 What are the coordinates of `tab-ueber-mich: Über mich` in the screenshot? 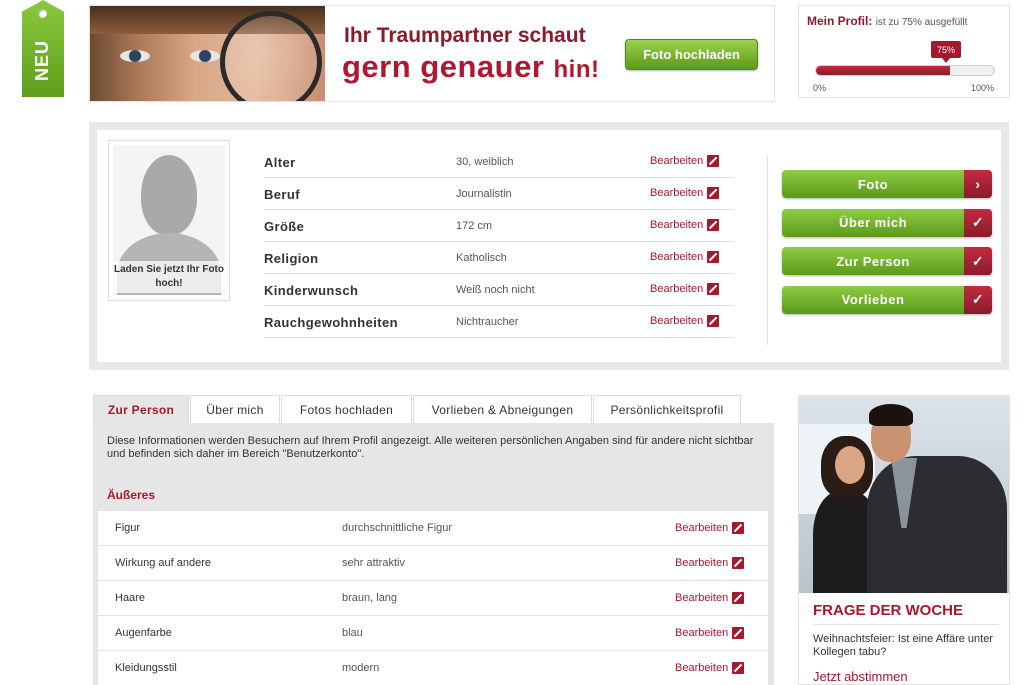 It's located at (235, 409).